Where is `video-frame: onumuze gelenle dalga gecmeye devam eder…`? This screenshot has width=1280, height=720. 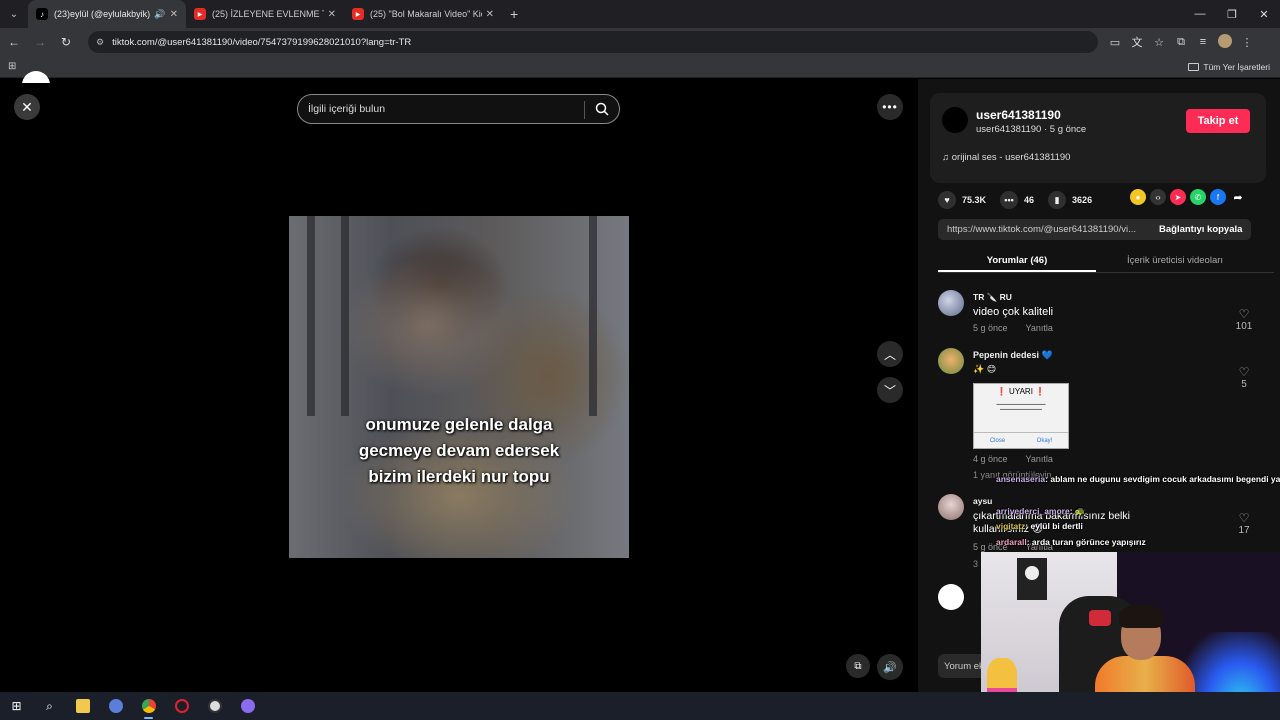
video-frame: onumuze gelenle dalga gecmeye devam eder… is located at coordinates (459, 387).